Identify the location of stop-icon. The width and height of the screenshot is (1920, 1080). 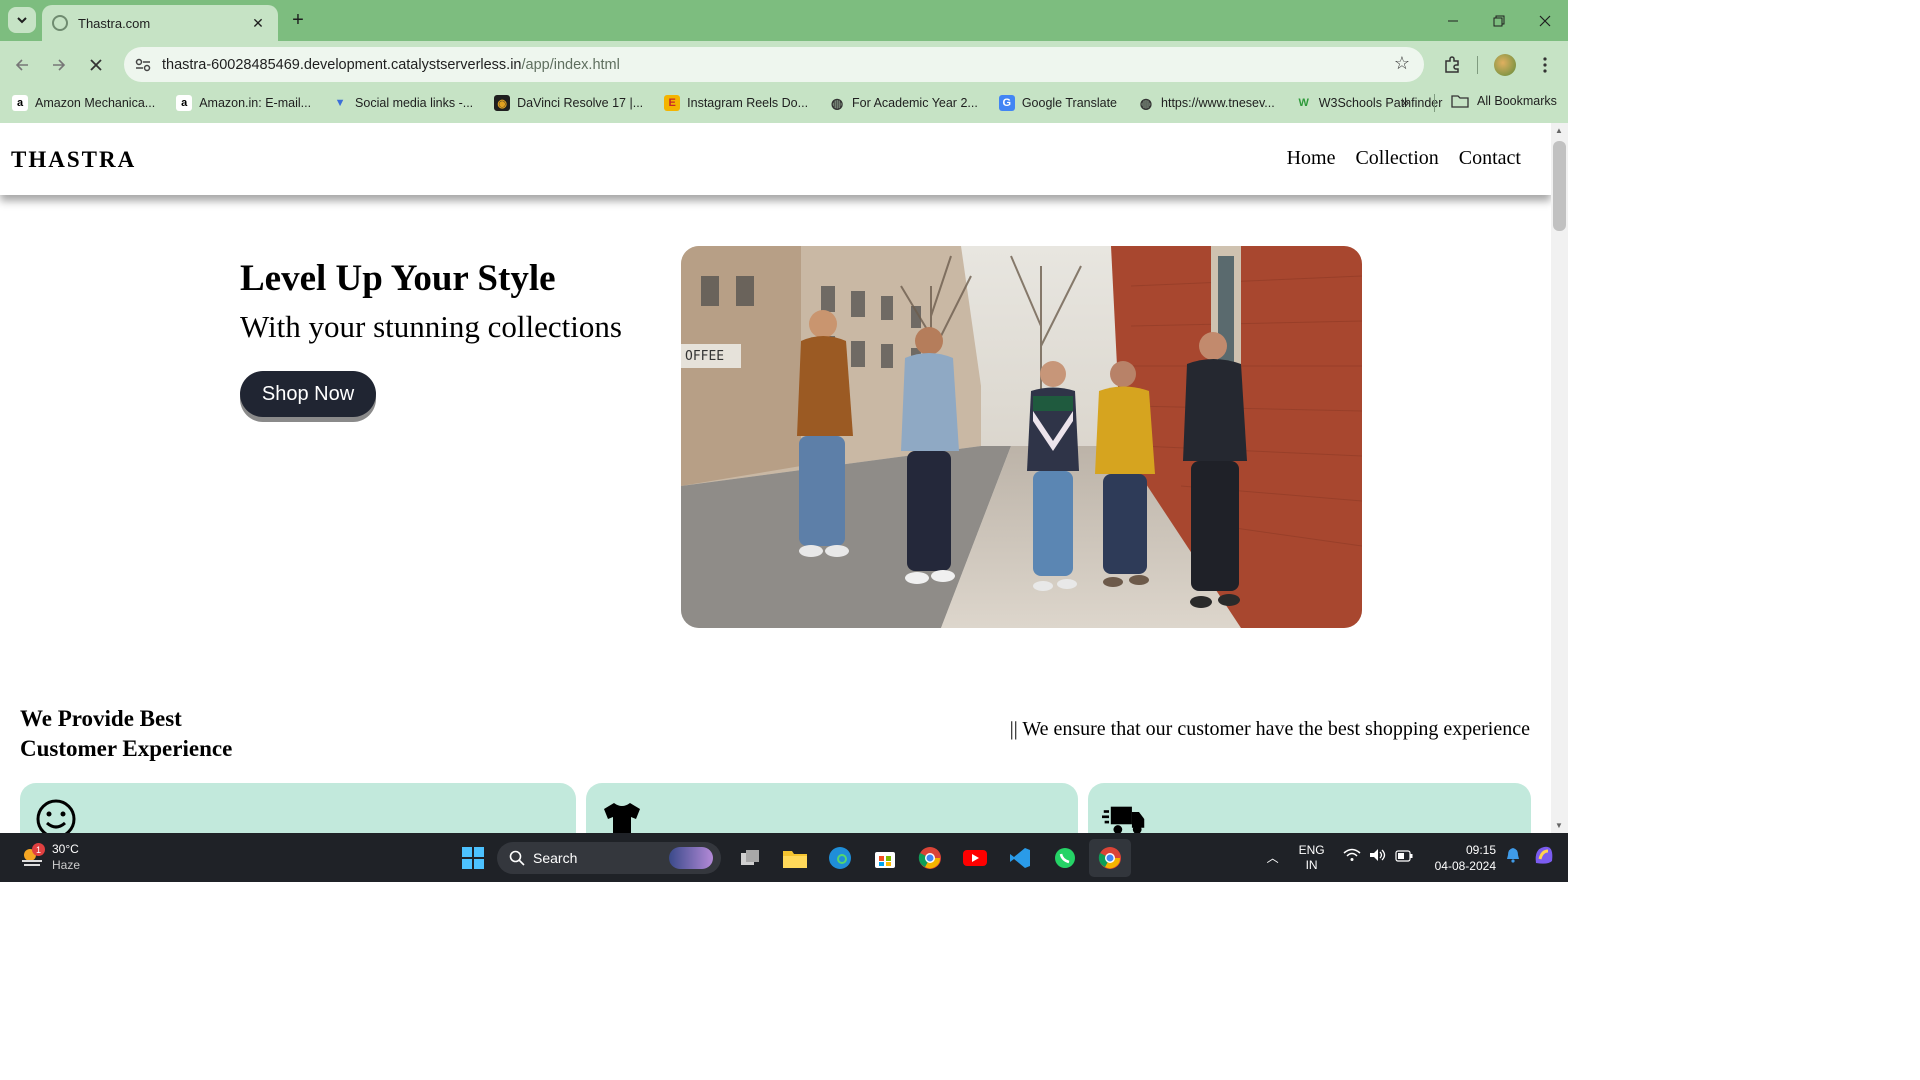
(96, 65).